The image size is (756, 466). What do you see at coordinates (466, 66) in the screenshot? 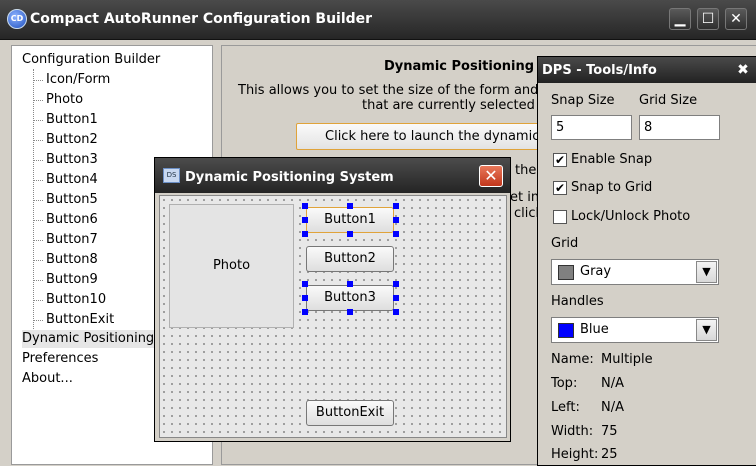
I see `panel-heading: Dynamic Positioning S` at bounding box center [466, 66].